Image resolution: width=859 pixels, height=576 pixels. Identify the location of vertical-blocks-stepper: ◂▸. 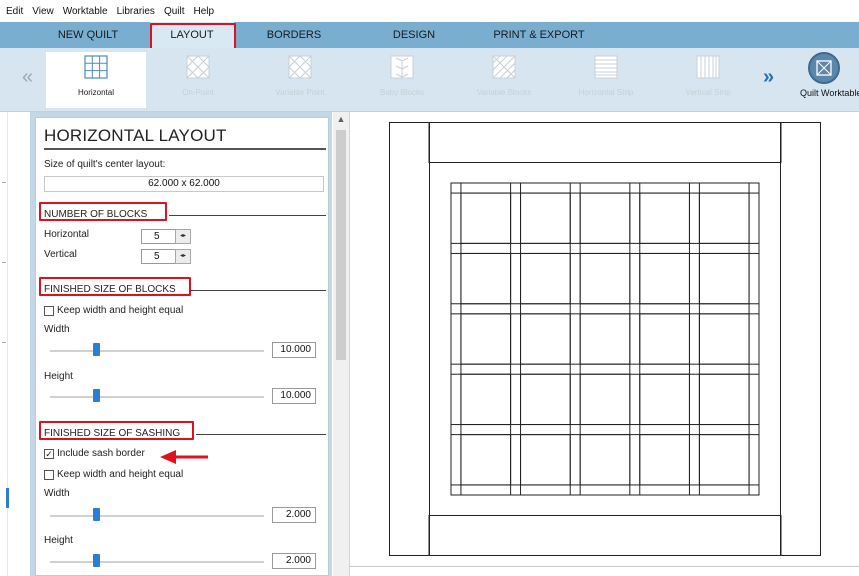
(183, 256).